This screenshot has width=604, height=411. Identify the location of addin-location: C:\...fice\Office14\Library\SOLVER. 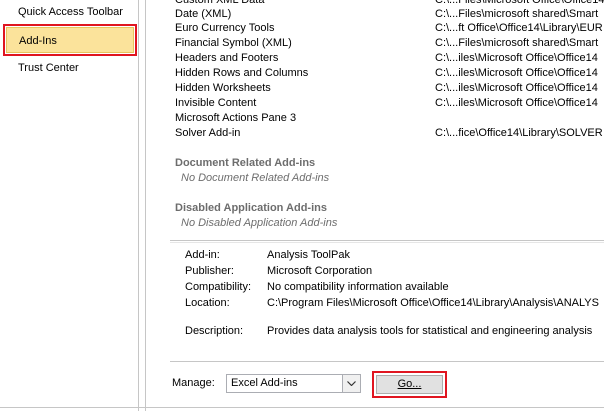
(519, 133).